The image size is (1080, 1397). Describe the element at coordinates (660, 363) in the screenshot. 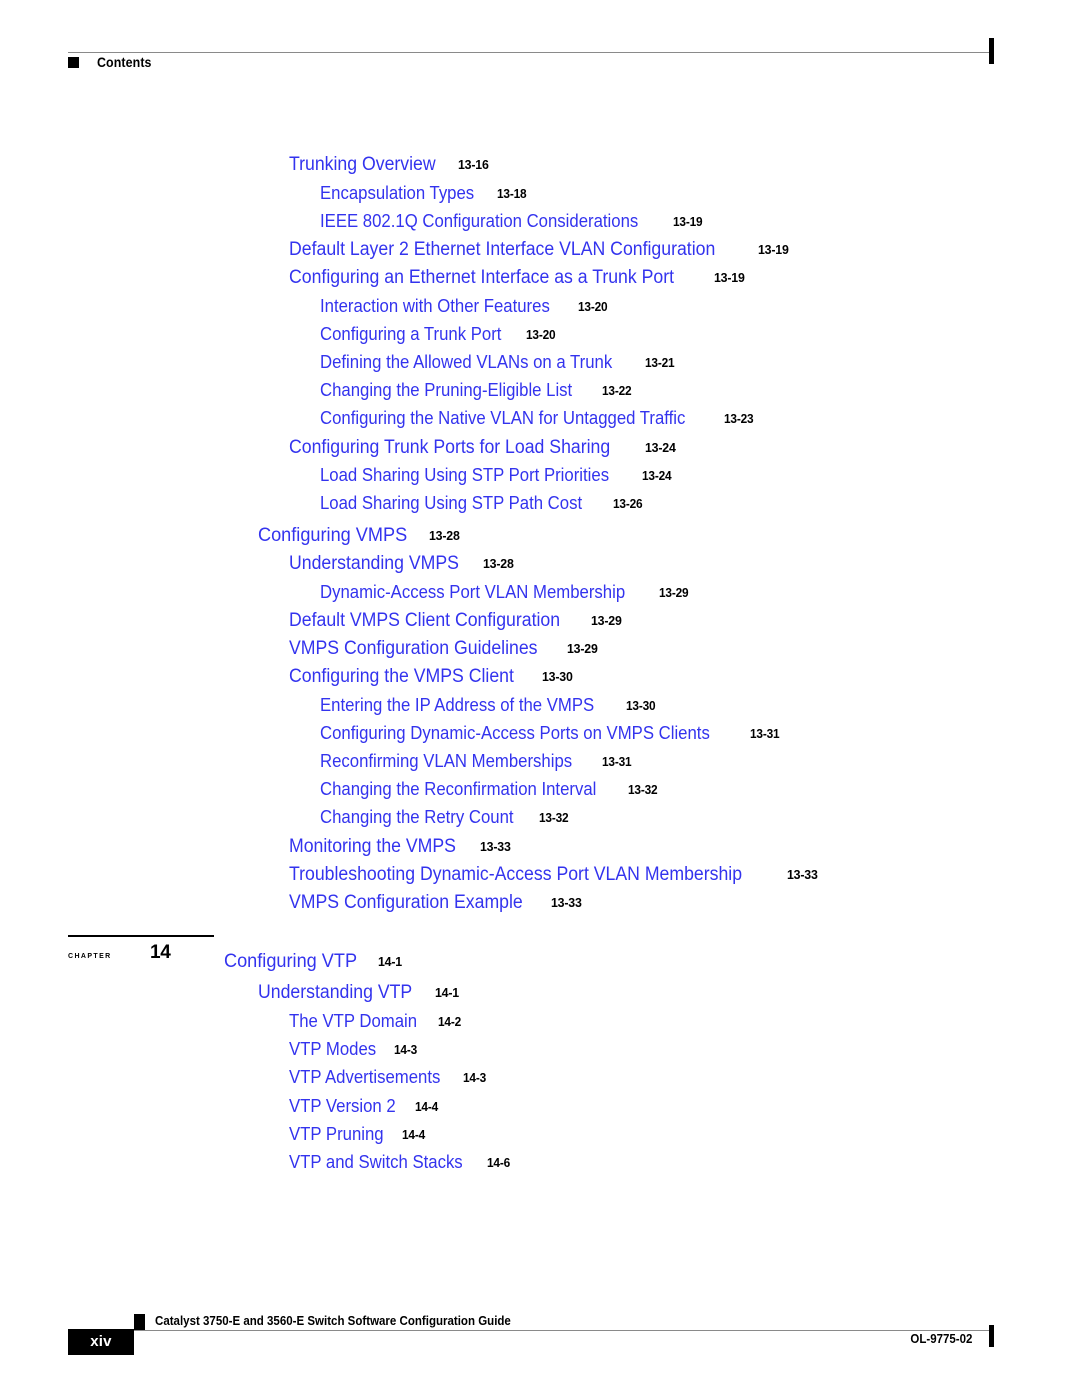

I see `toc-entry-page-number: 13-21` at that location.